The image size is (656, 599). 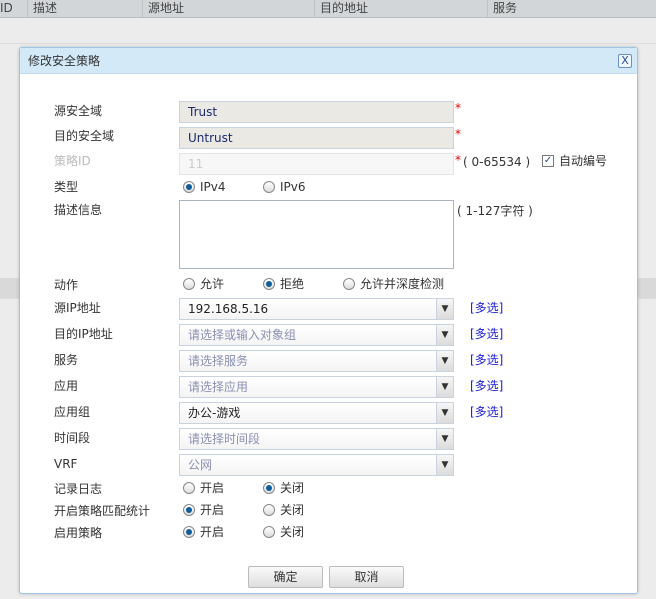 What do you see at coordinates (400, 8) in the screenshot?
I see `col-dst: 目的地址` at bounding box center [400, 8].